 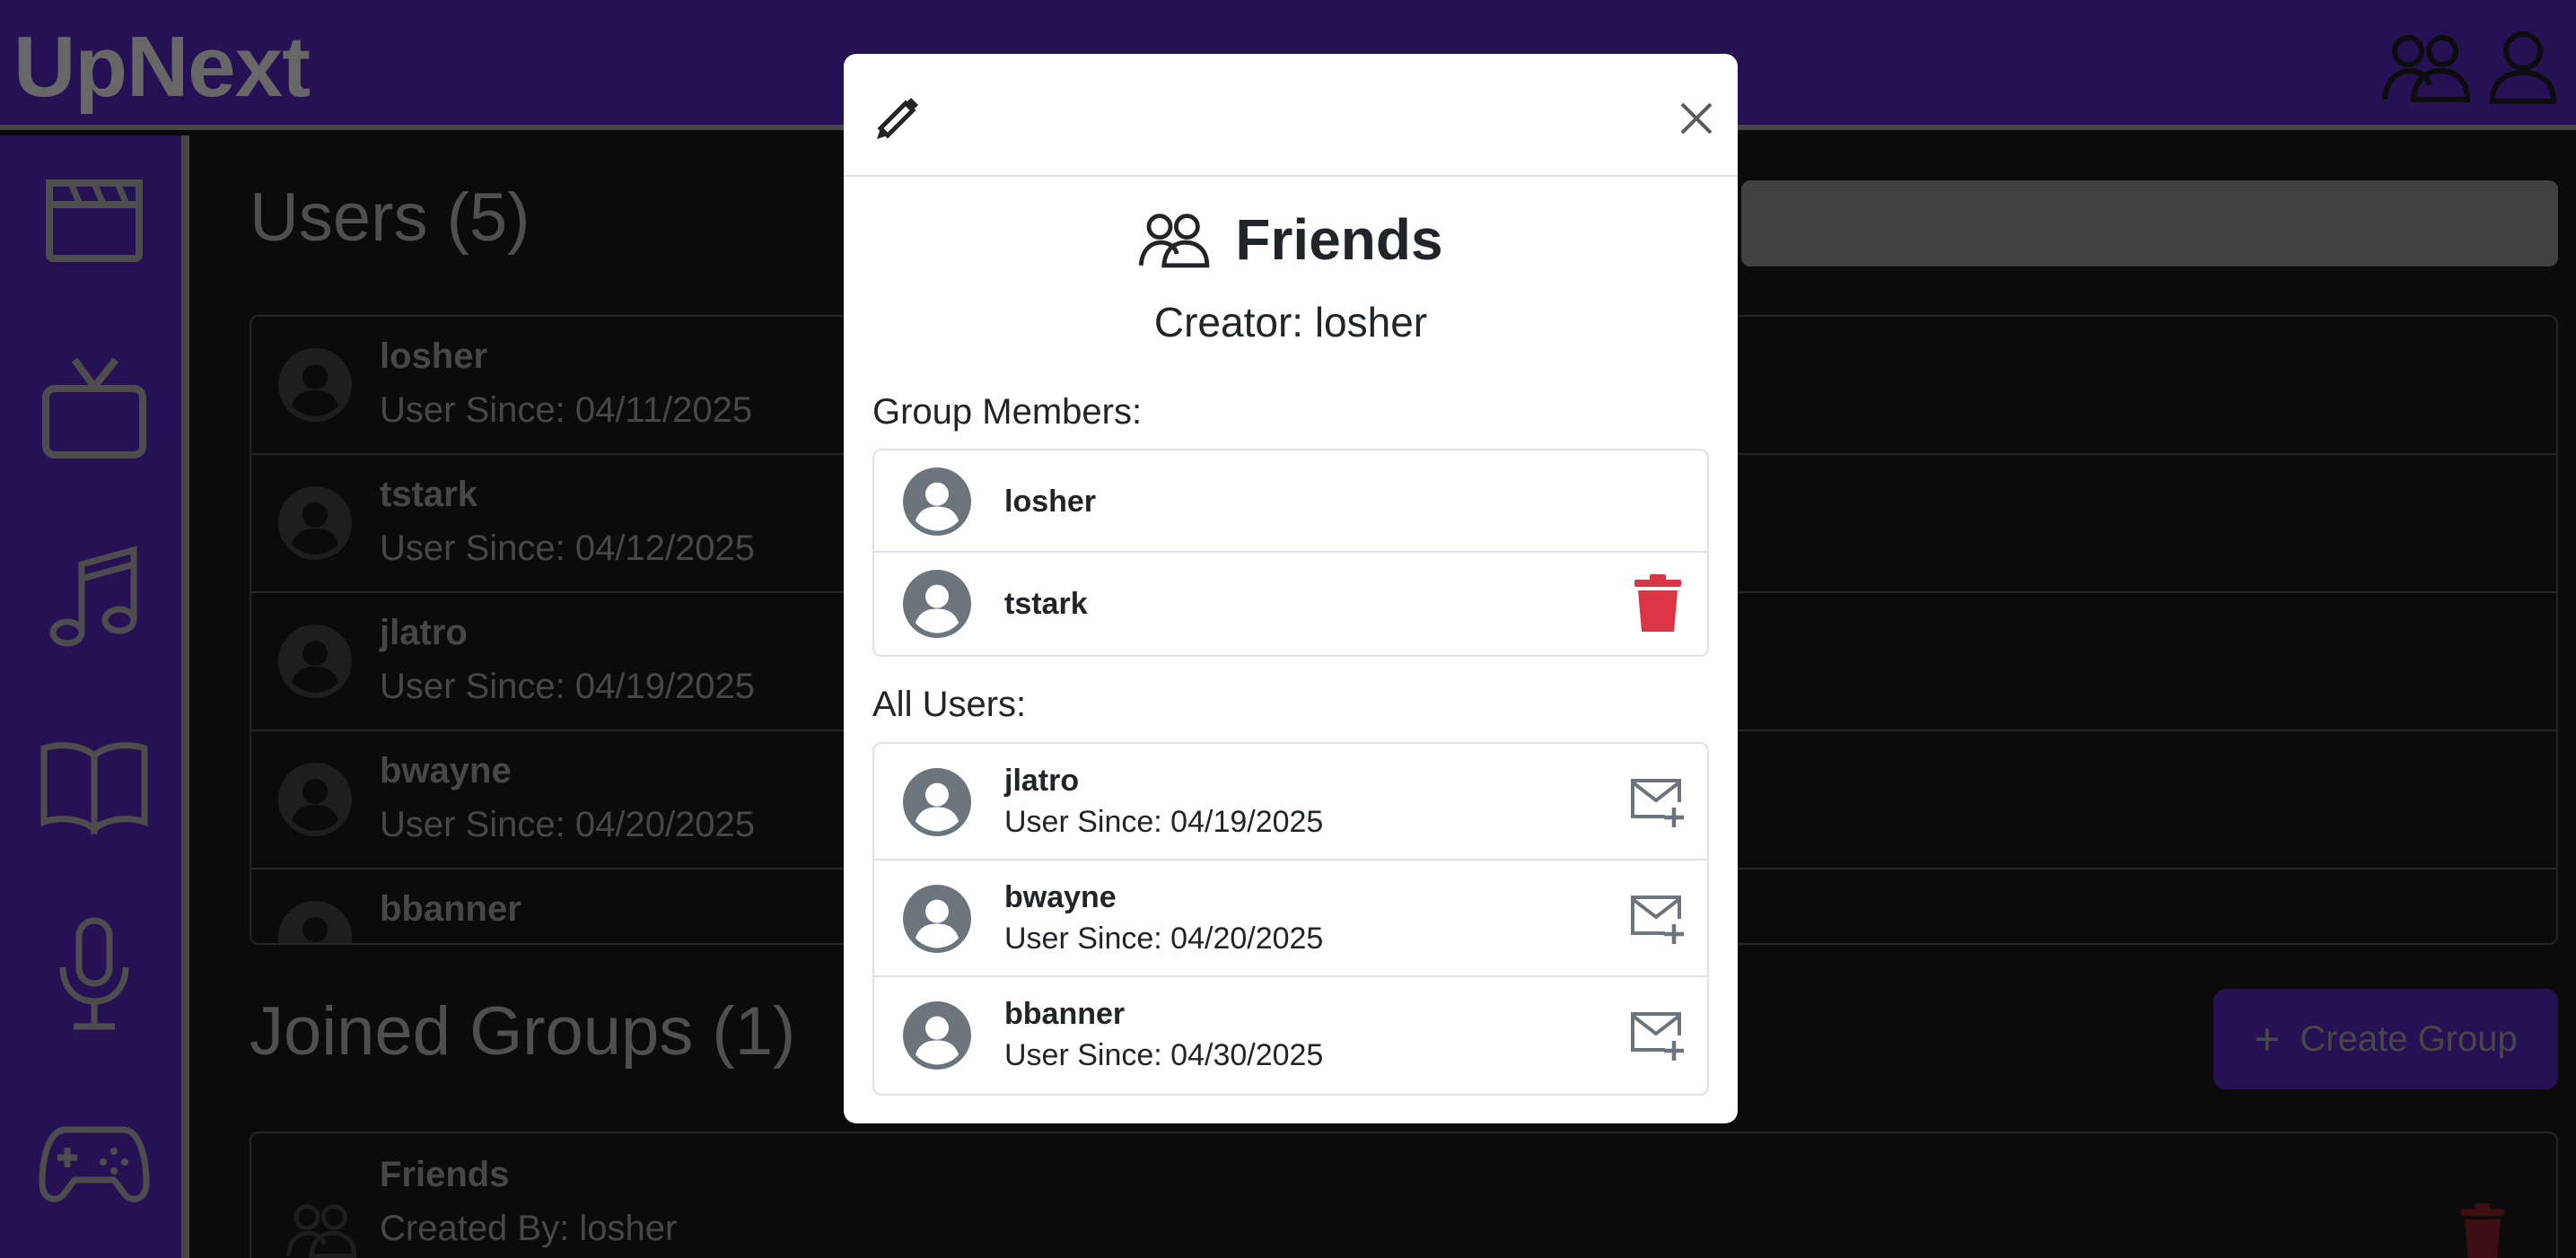 I want to click on close-modal-button, so click(x=1696, y=119).